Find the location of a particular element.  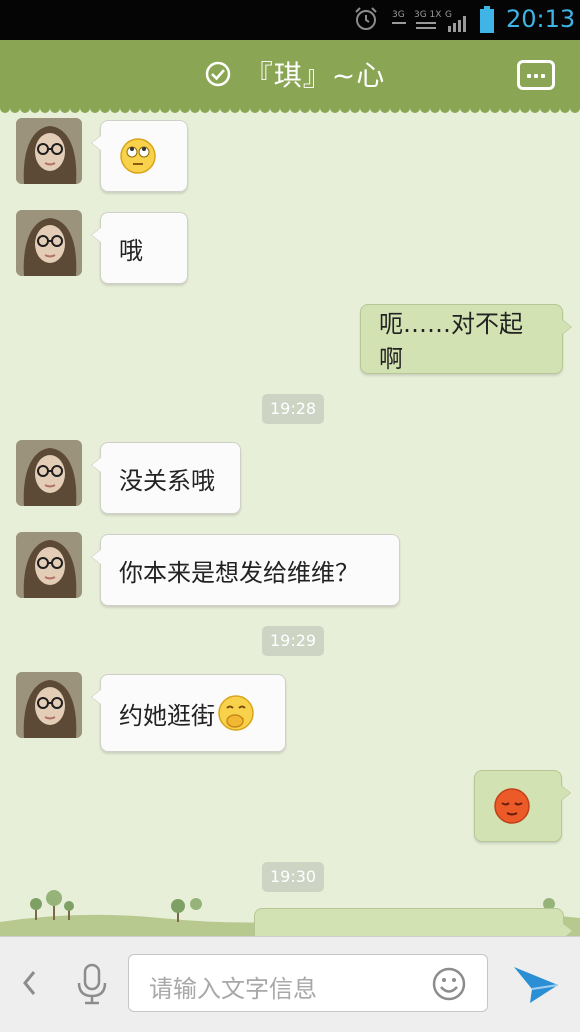

rolling-eyes-emoji-icon is located at coordinates (138, 156).